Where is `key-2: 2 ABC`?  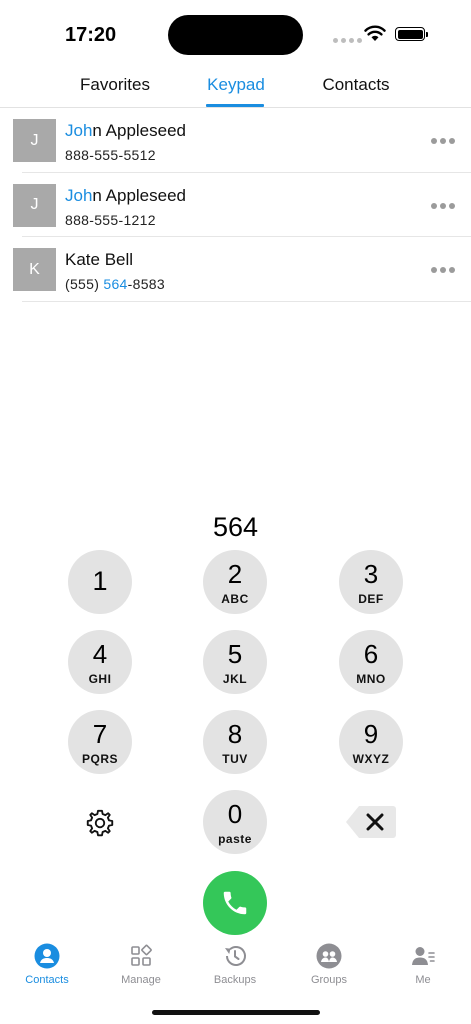 key-2: 2 ABC is located at coordinates (235, 582).